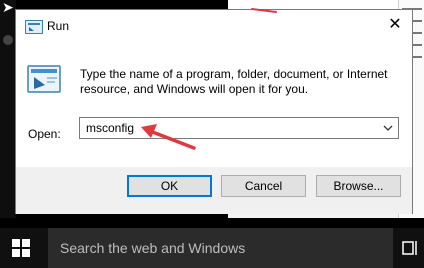 The width and height of the screenshot is (424, 268). I want to click on search-placeholder: Search the web and Windows, so click(153, 248).